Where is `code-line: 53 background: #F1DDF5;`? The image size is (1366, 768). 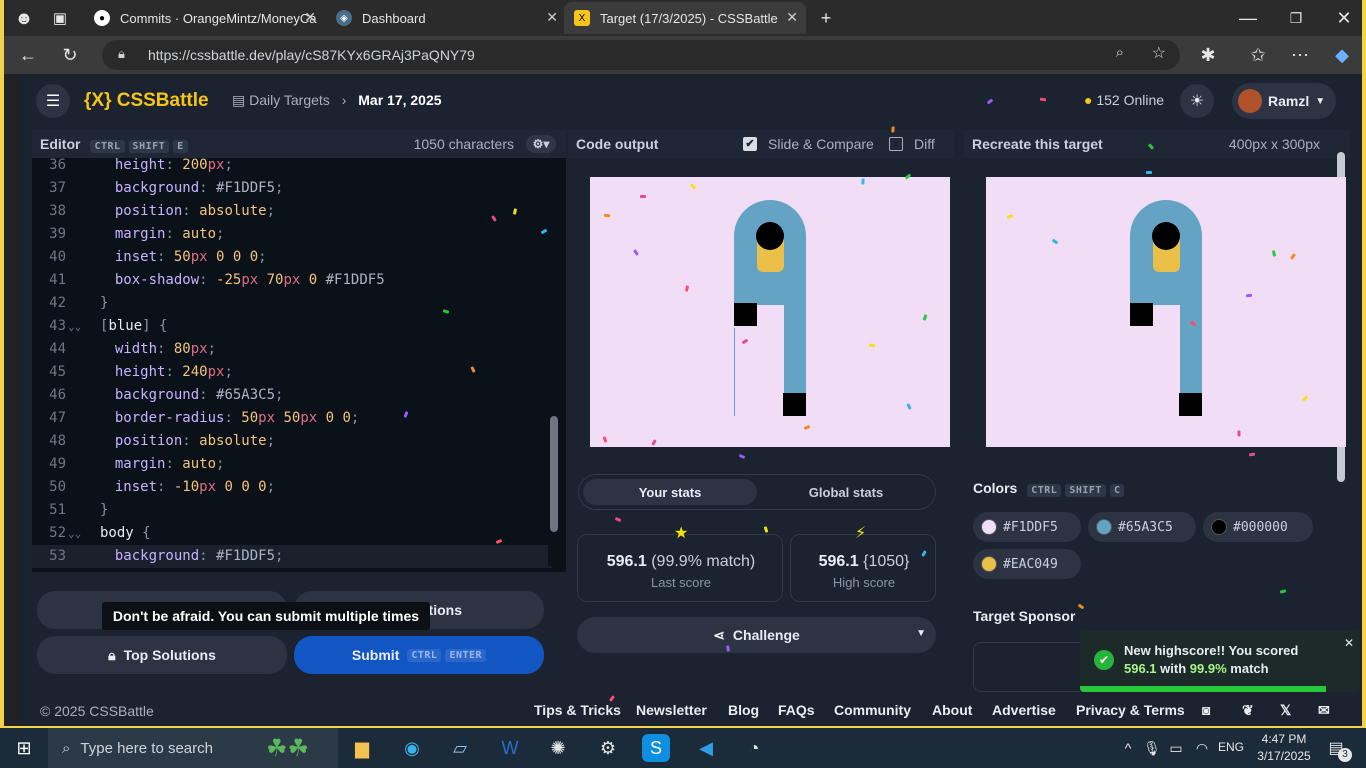 code-line: 53 background: #F1DDF5; is located at coordinates (292, 556).